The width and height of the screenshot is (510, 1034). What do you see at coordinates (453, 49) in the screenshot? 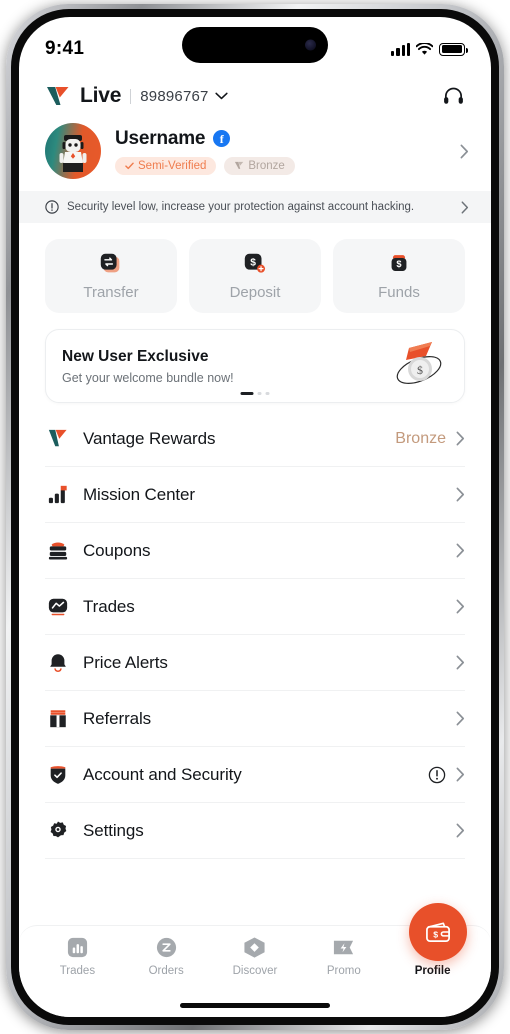
I see `battery-icon` at bounding box center [453, 49].